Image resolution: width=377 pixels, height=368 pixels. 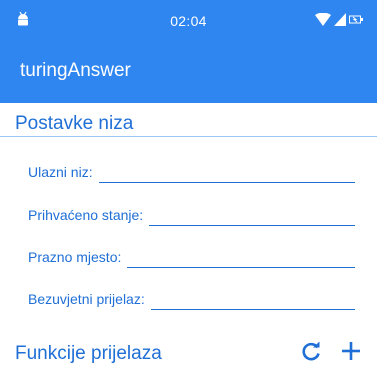 I want to click on wifi-icon, so click(x=323, y=21).